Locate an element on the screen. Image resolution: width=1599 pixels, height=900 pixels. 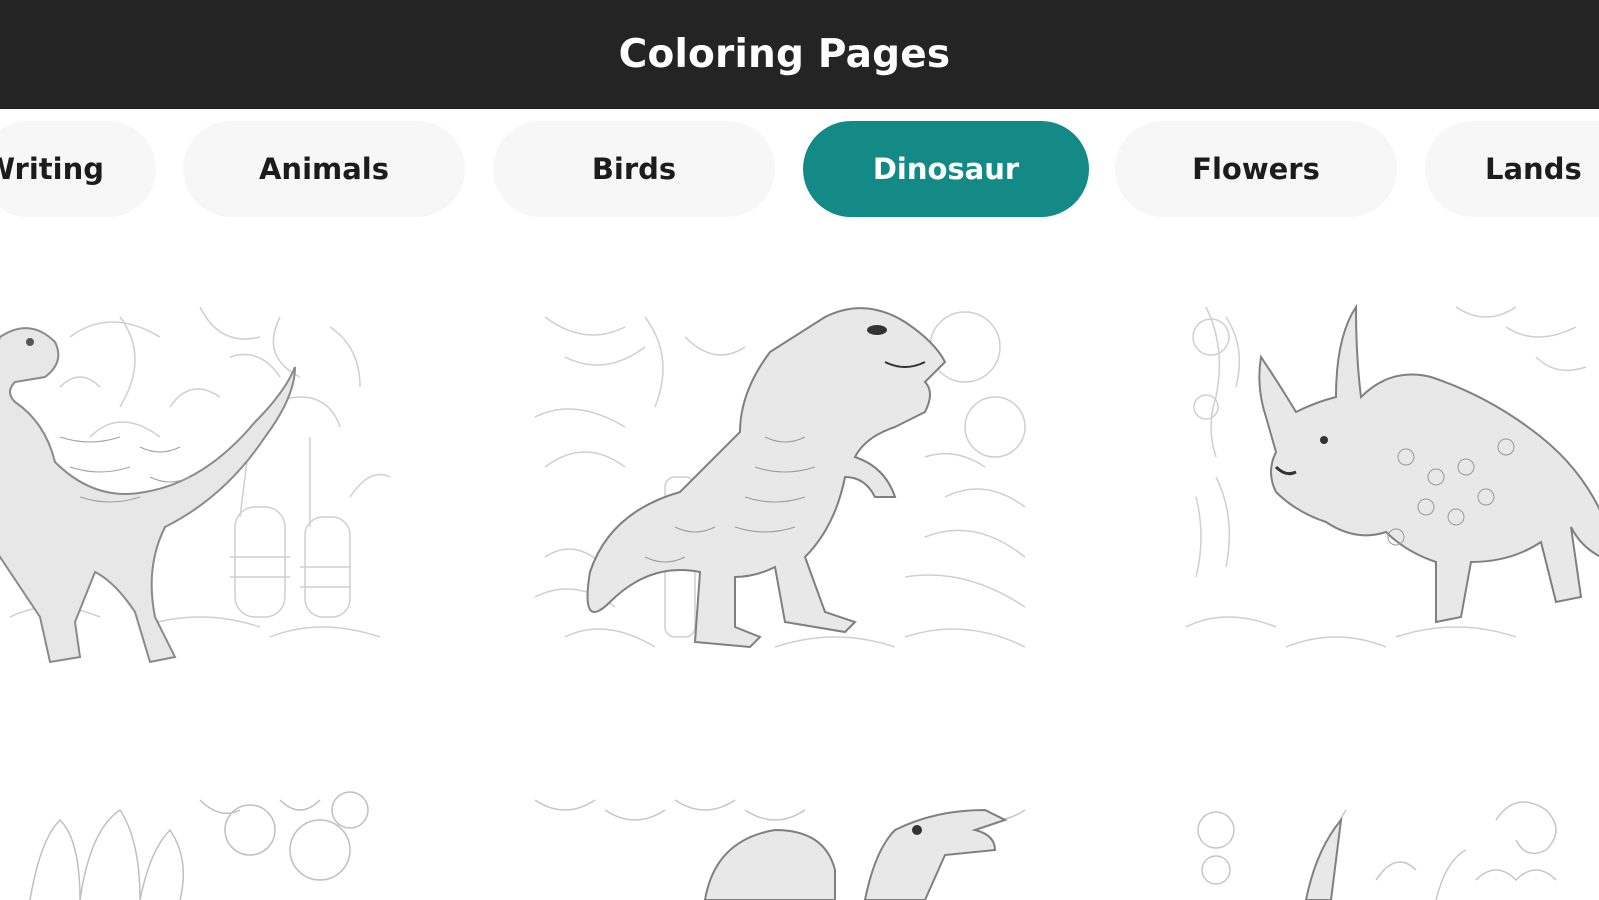
tab-writing: Writing is located at coordinates (78, 169).